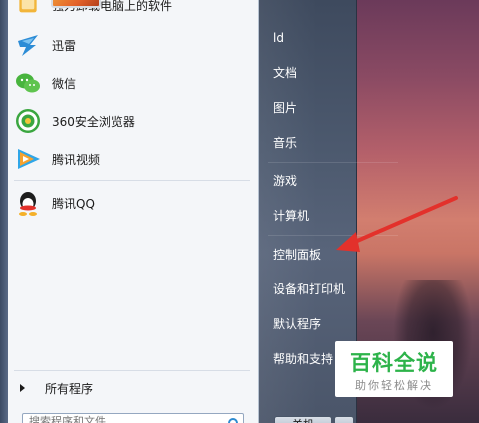 This screenshot has width=479, height=423. I want to click on right-item-computer: 计算机, so click(291, 216).